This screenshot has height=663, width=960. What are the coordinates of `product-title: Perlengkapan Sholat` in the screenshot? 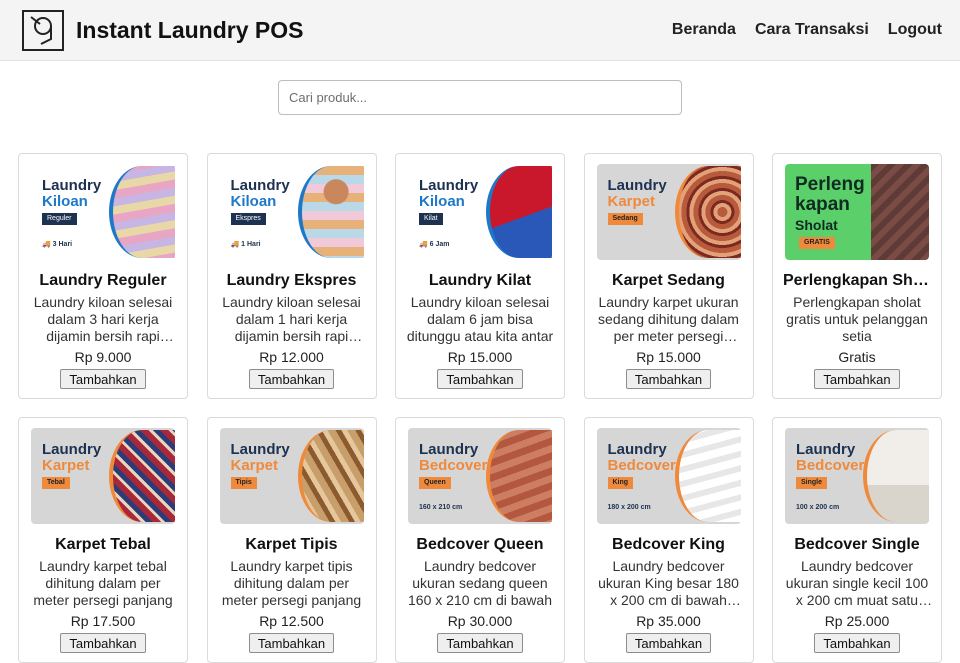 It's located at (857, 280).